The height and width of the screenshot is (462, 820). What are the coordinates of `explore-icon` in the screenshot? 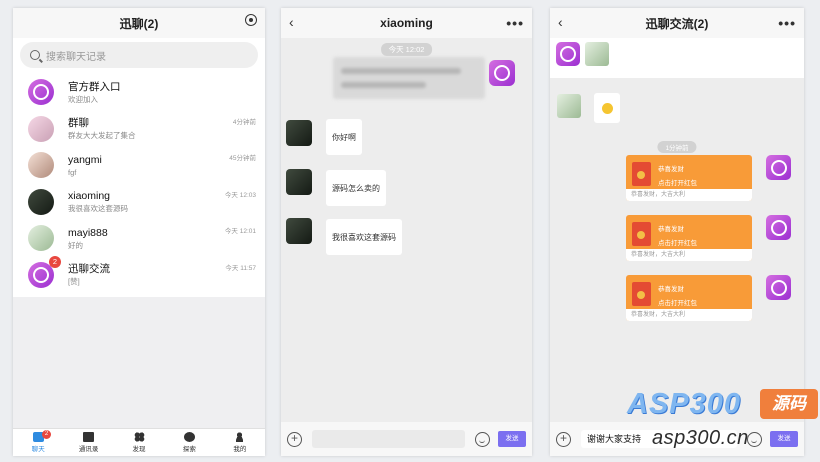 It's located at (189, 437).